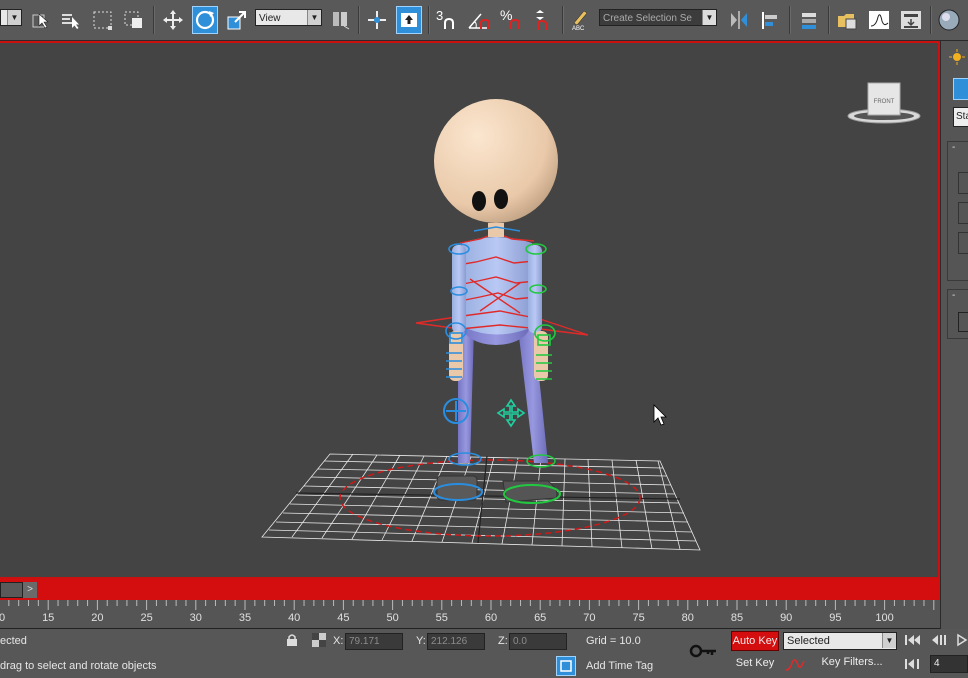 This screenshot has width=968, height=678. I want to click on material-editor-button, so click(949, 20).